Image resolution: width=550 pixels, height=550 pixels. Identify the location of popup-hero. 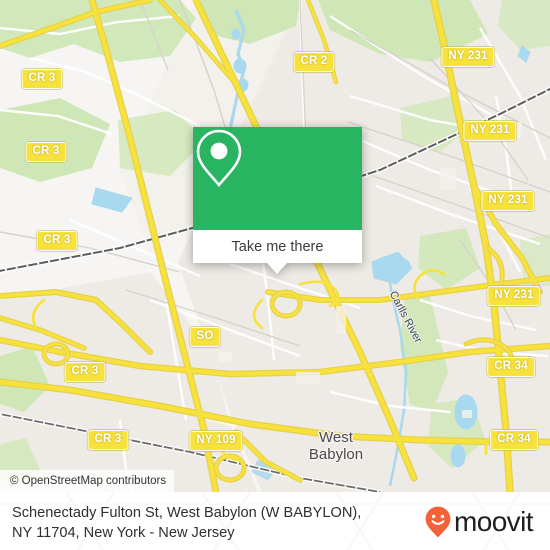
(277, 178).